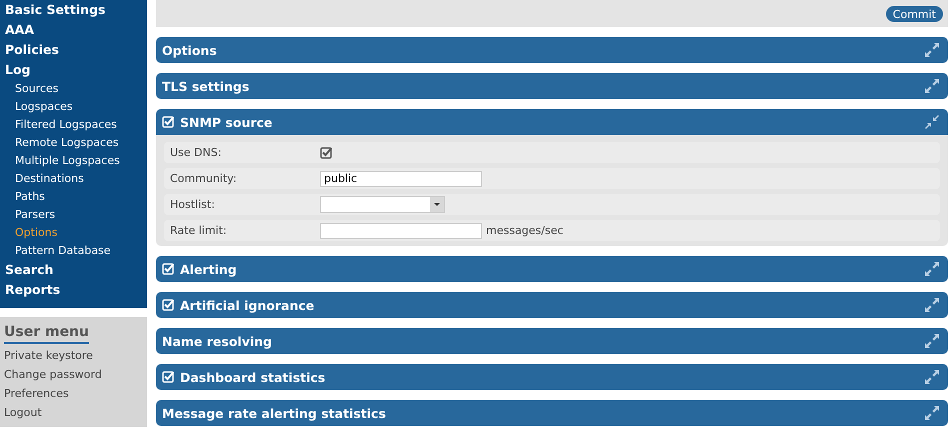 This screenshot has width=952, height=430. Describe the element at coordinates (73, 70) in the screenshot. I see `sidebar-item: Log` at that location.